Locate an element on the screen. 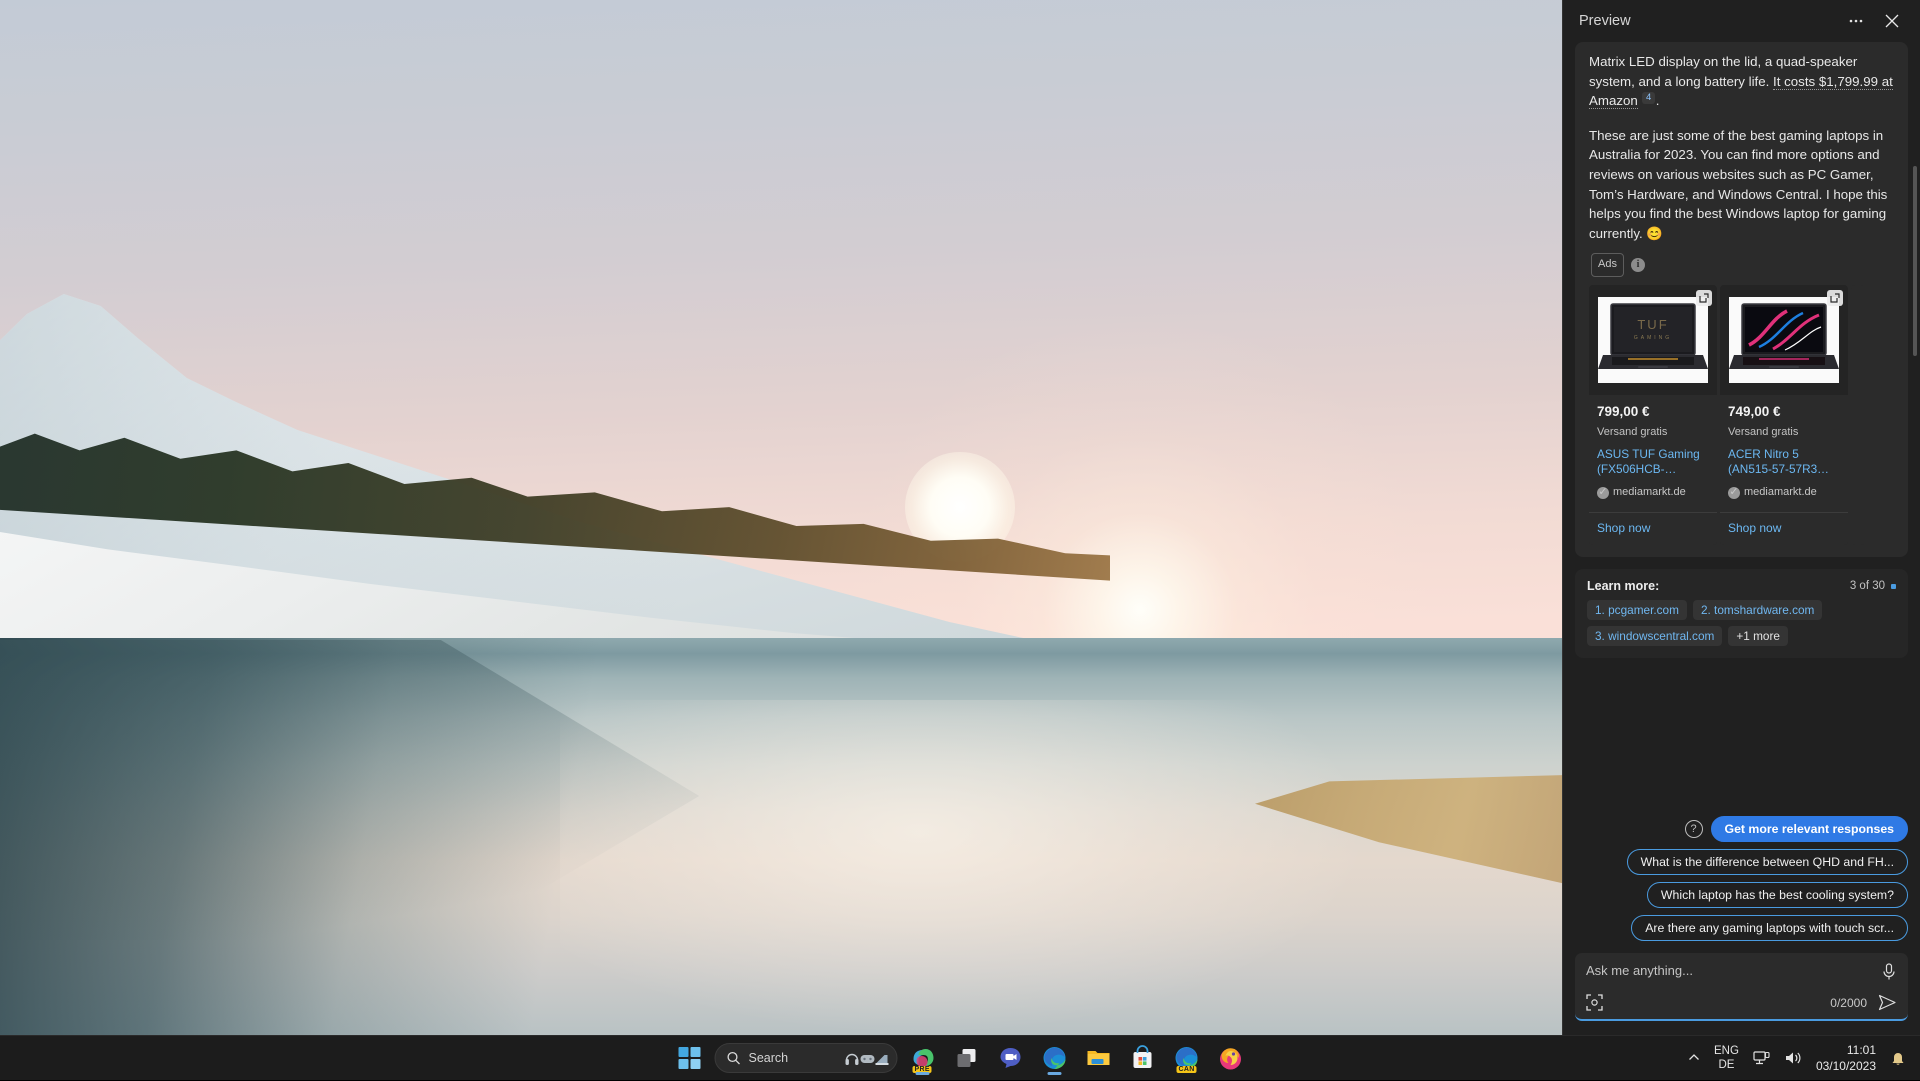  canary-badge: CAN is located at coordinates (1187, 1069).